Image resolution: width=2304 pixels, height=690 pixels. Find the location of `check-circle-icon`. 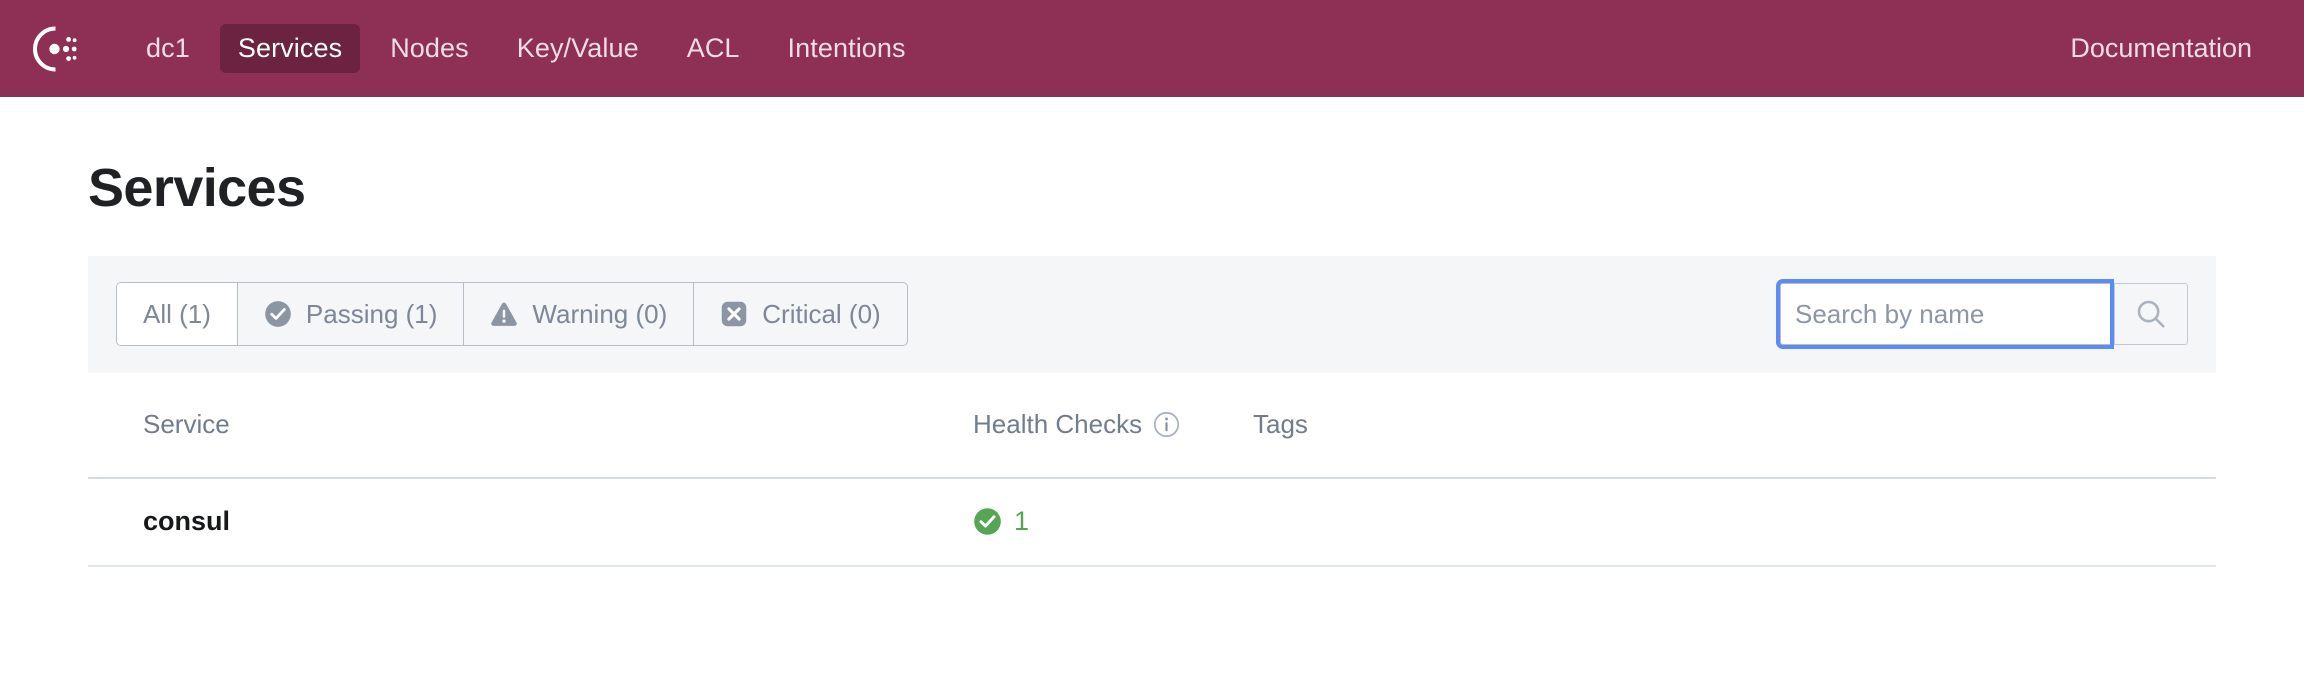

check-circle-icon is located at coordinates (278, 314).